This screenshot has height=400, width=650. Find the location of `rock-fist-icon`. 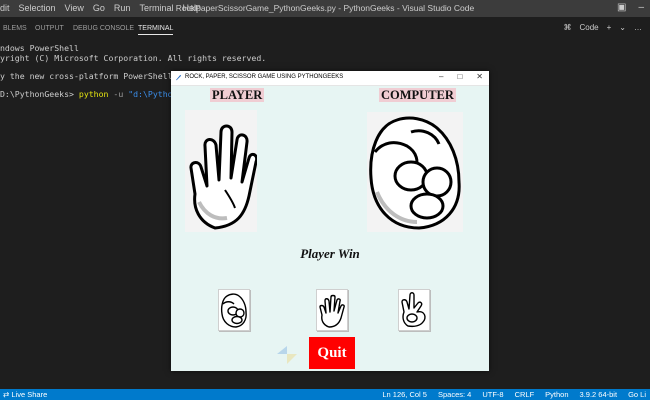

rock-fist-icon is located at coordinates (415, 173).